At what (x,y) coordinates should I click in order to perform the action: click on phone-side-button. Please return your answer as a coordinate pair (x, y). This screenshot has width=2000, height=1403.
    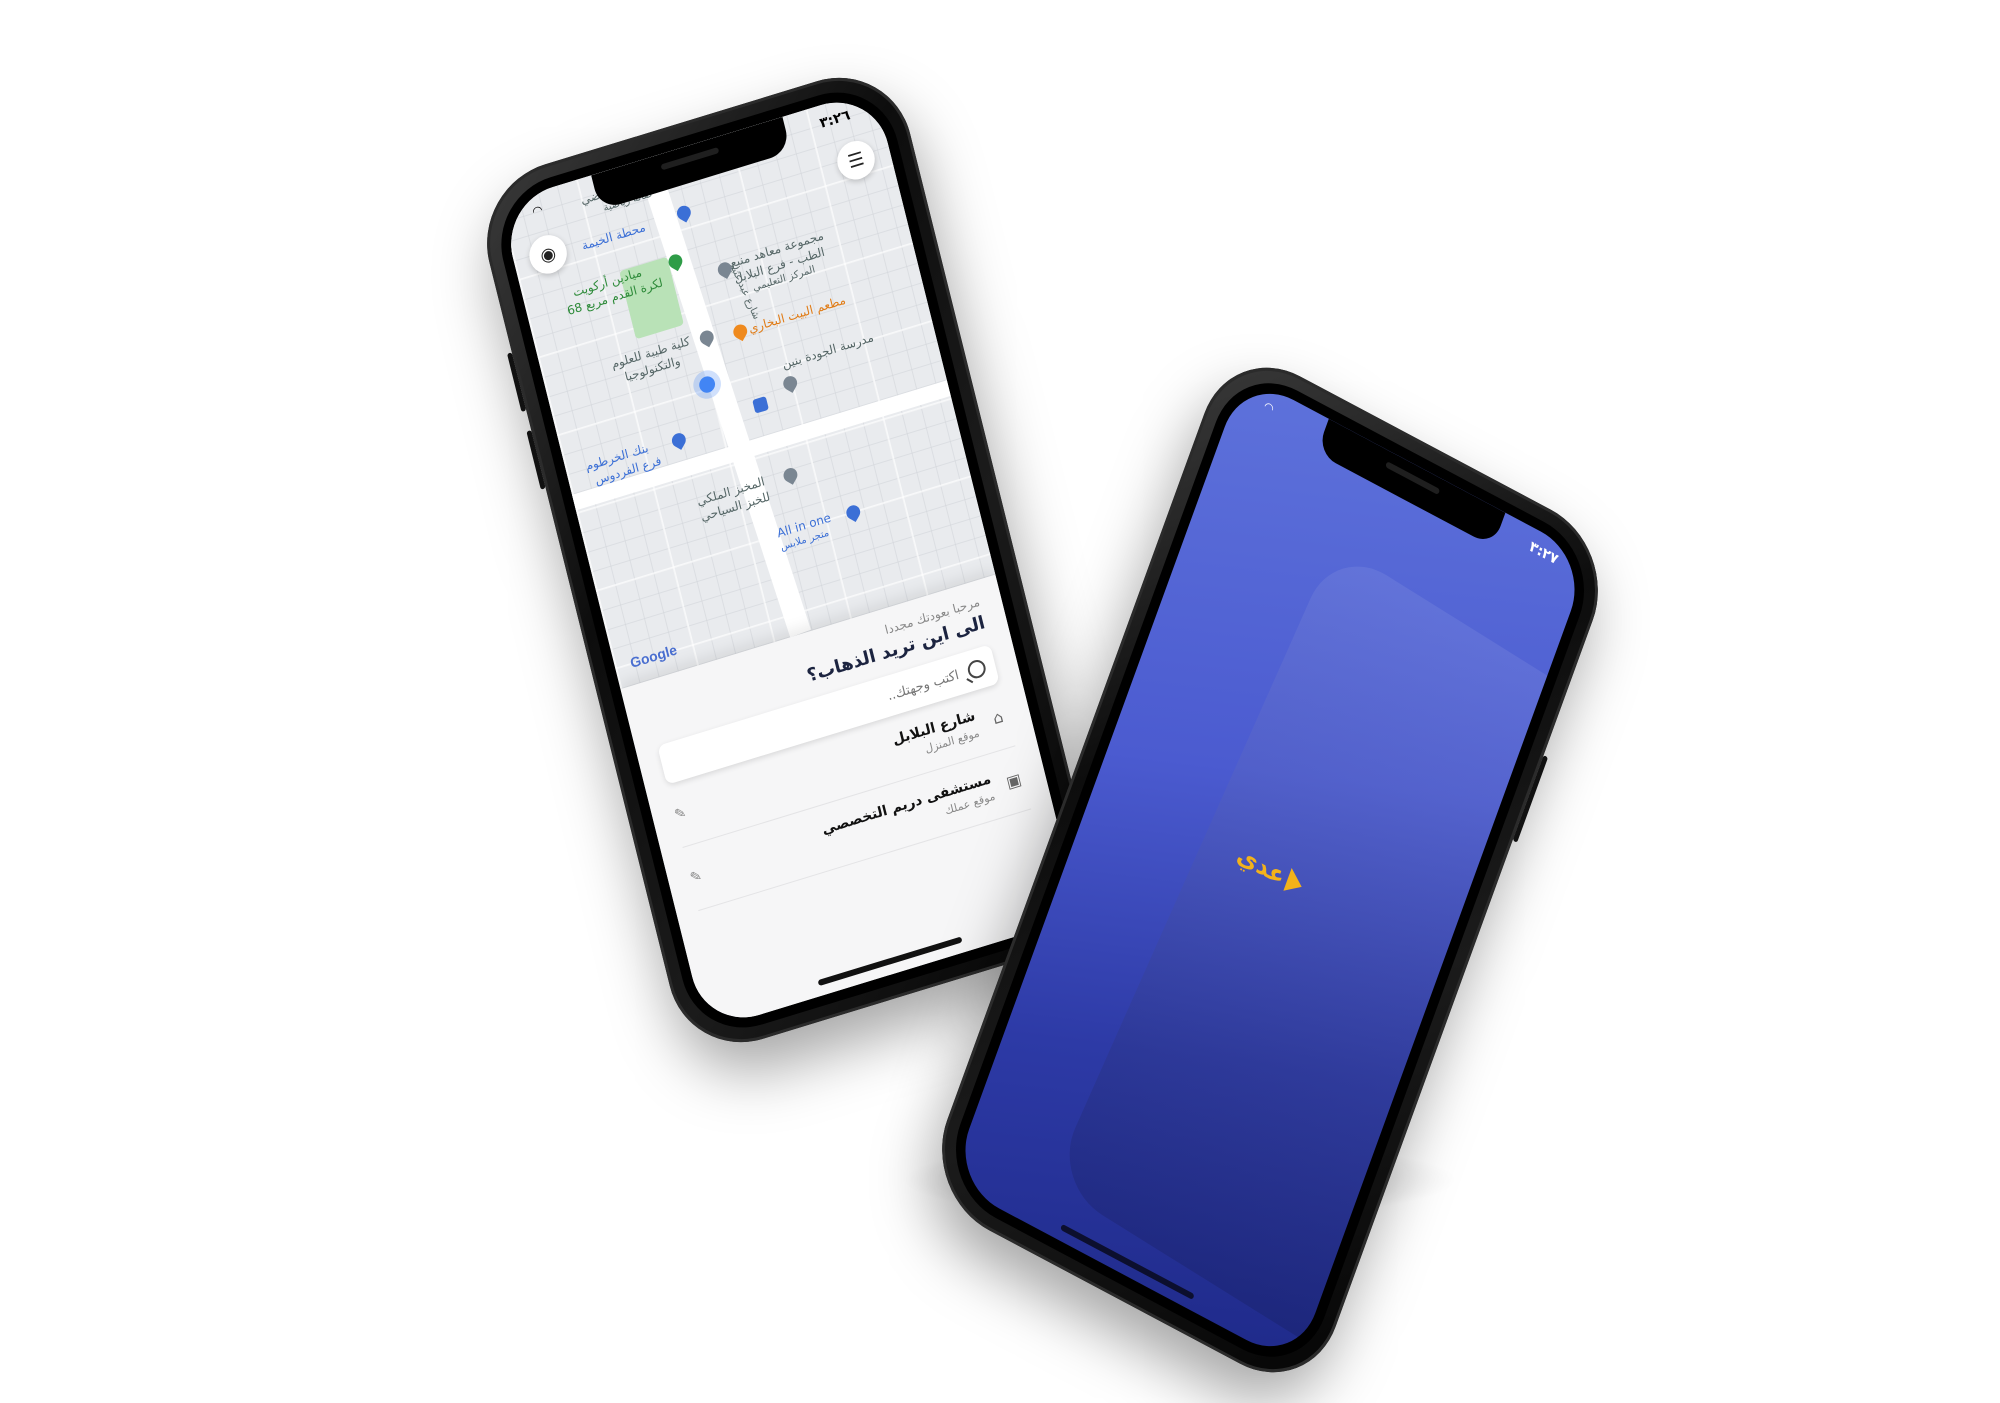
    Looking at the image, I should click on (517, 382).